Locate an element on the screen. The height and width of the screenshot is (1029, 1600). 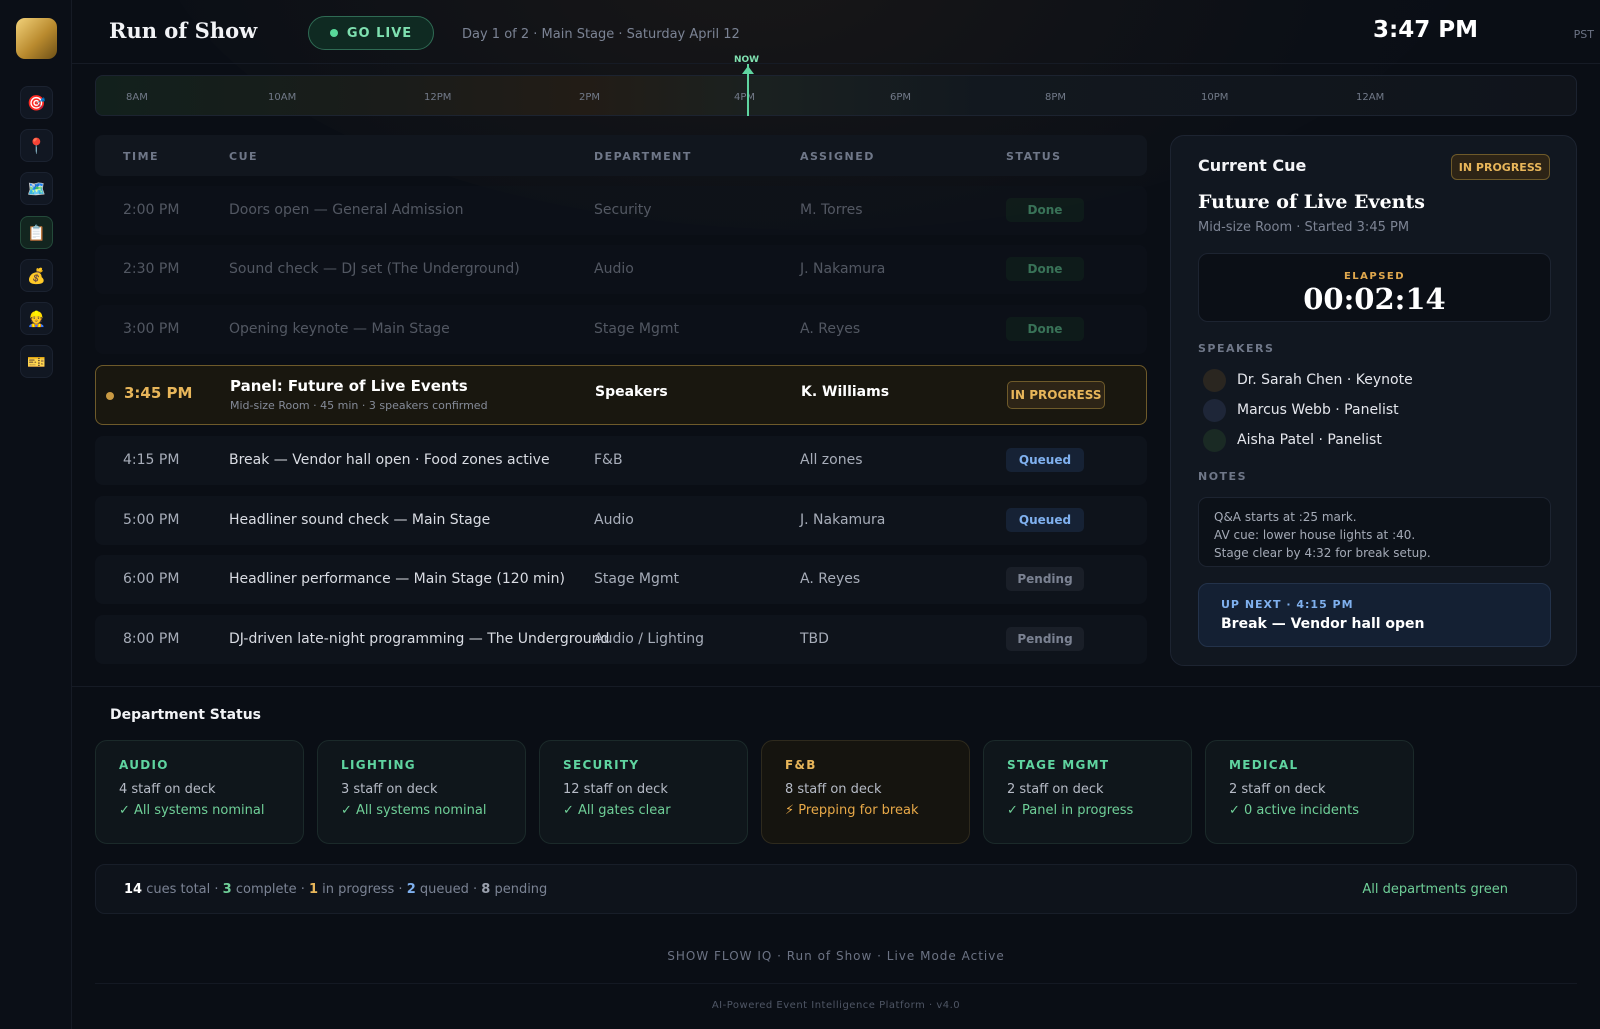
ticket-icon: 🎫 is located at coordinates (36, 361).